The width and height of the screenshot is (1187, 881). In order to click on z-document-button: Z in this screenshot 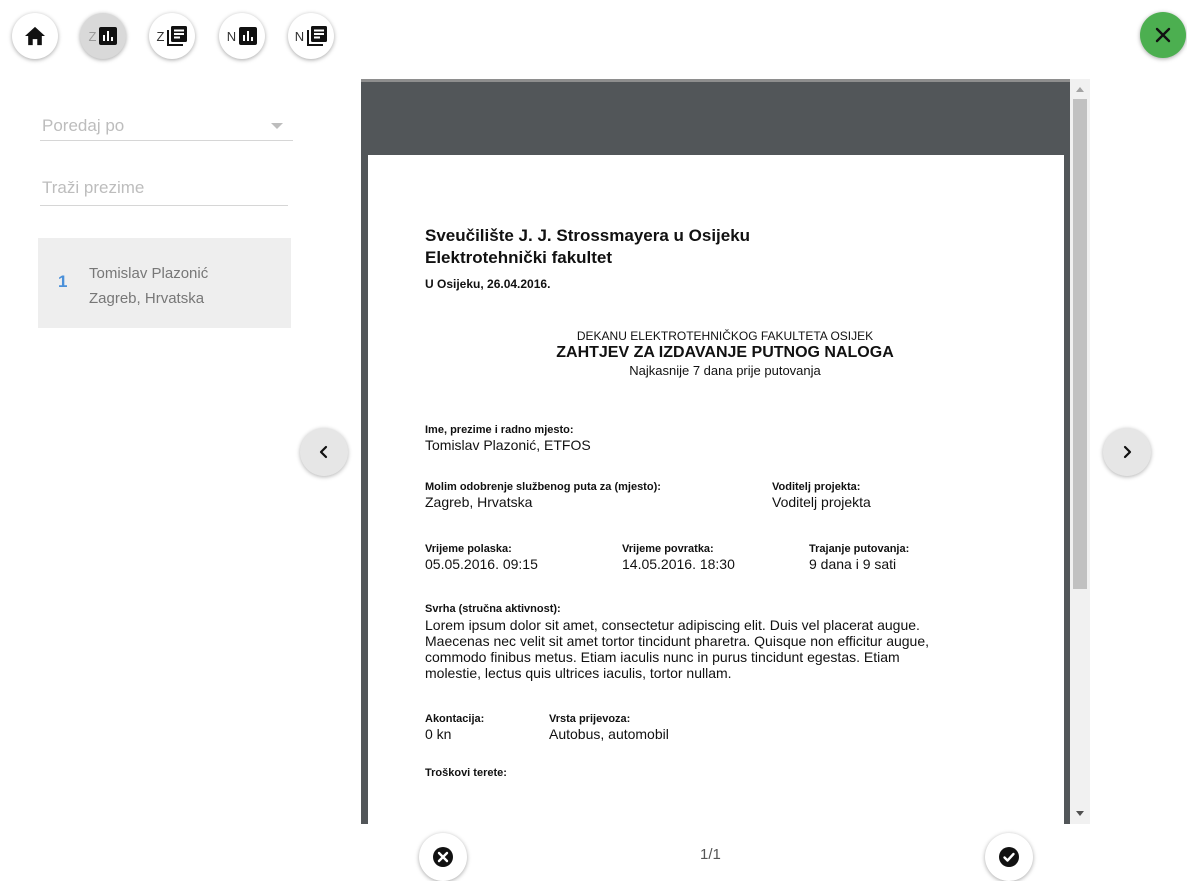, I will do `click(172, 36)`.